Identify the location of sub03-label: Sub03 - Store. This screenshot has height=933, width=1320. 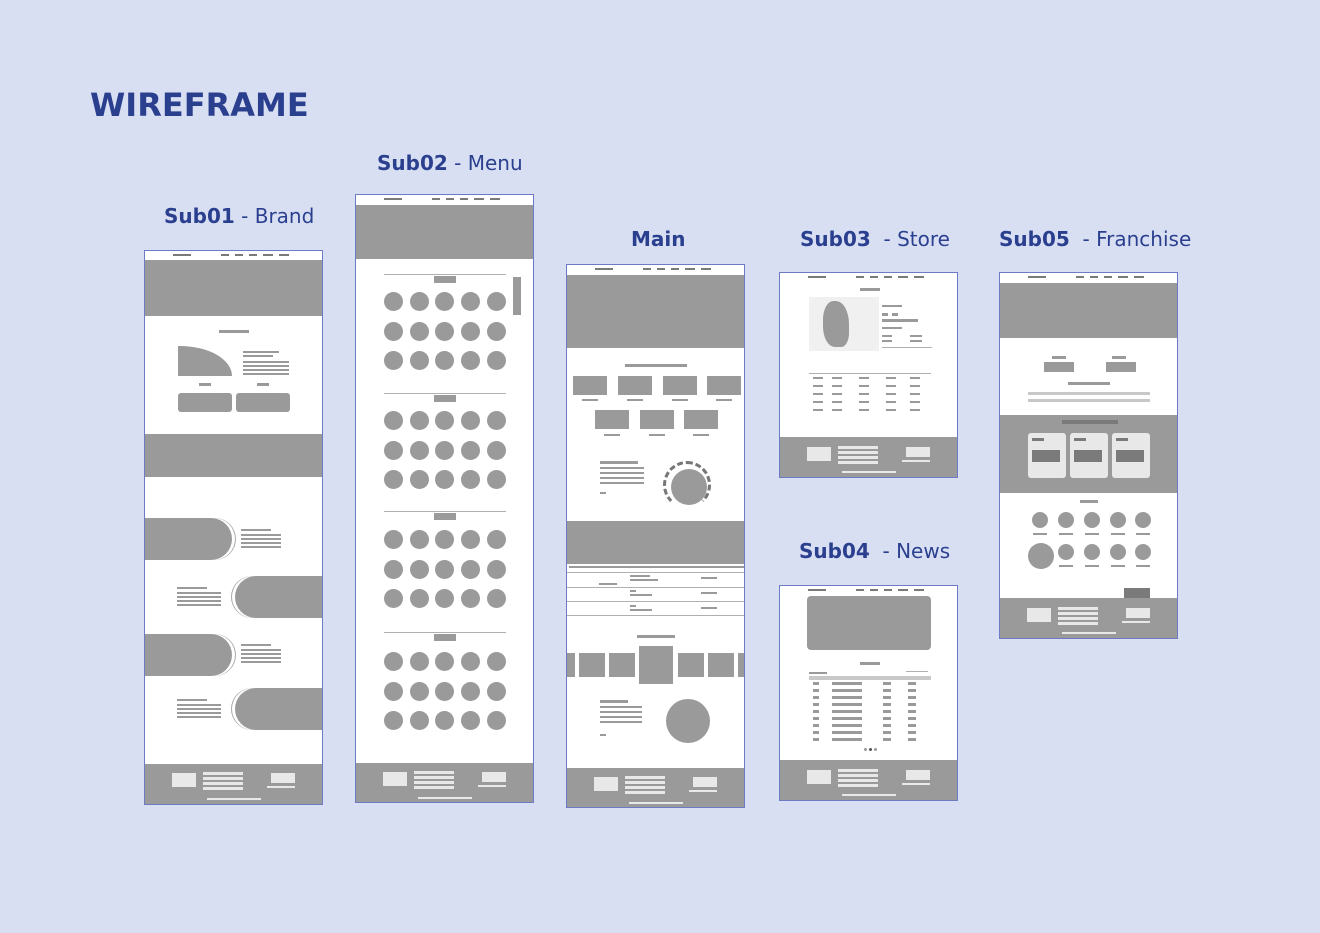
(875, 239).